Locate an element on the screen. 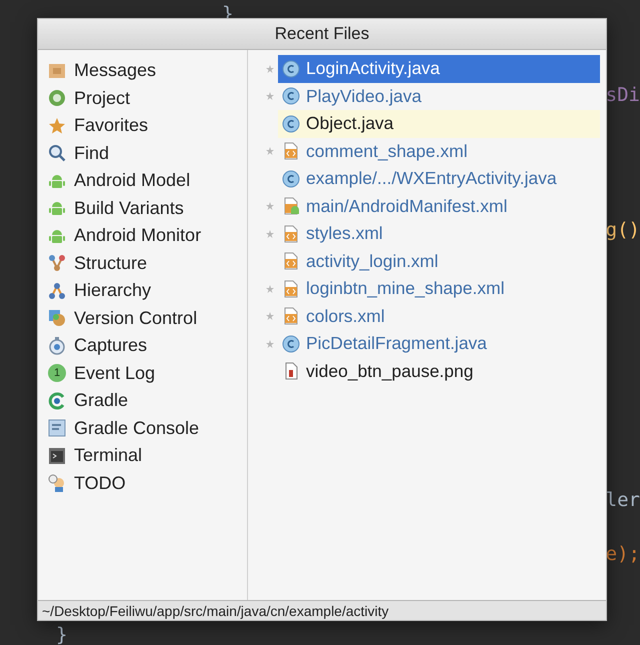  tool-window-item: Hierarchy is located at coordinates (142, 290).